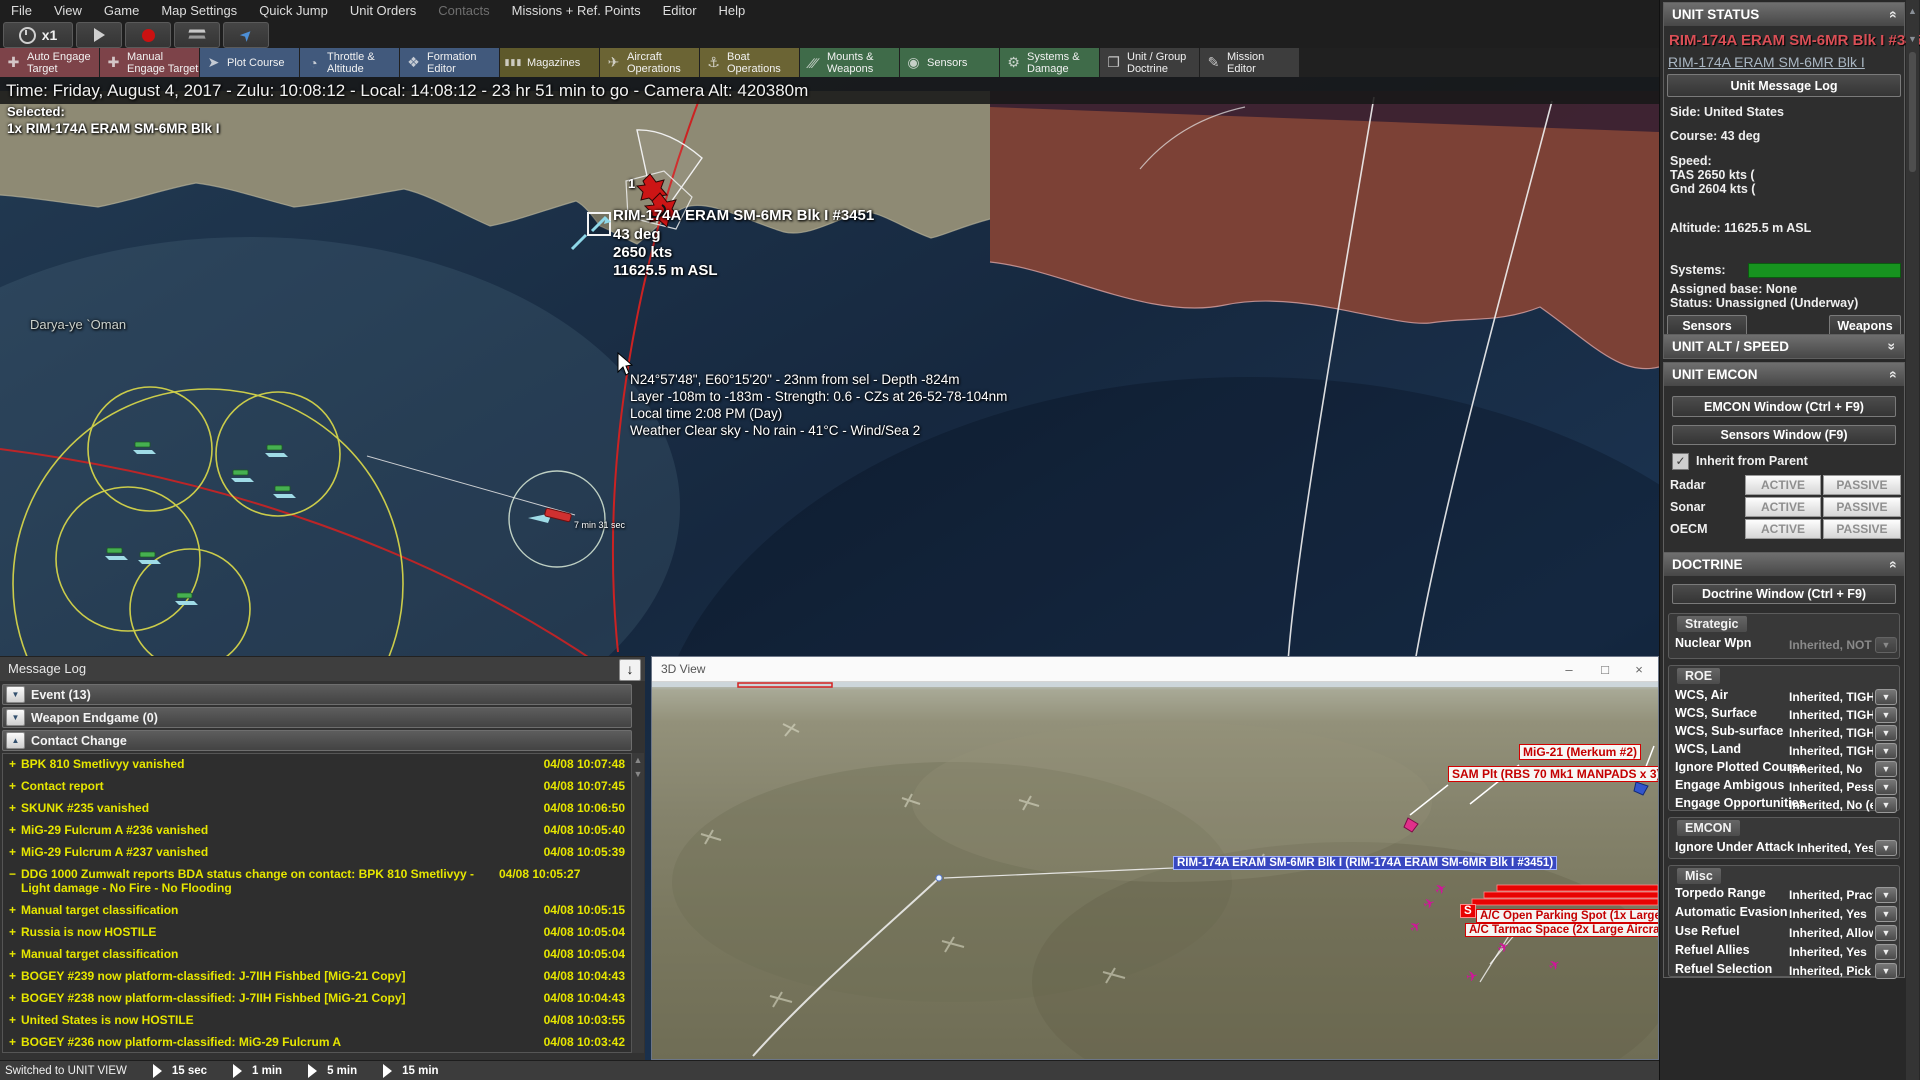  Describe the element at coordinates (1766, 62) in the screenshot. I see `unit-class-link: RIM-174A ERAM SM-6MR Blk I` at that location.